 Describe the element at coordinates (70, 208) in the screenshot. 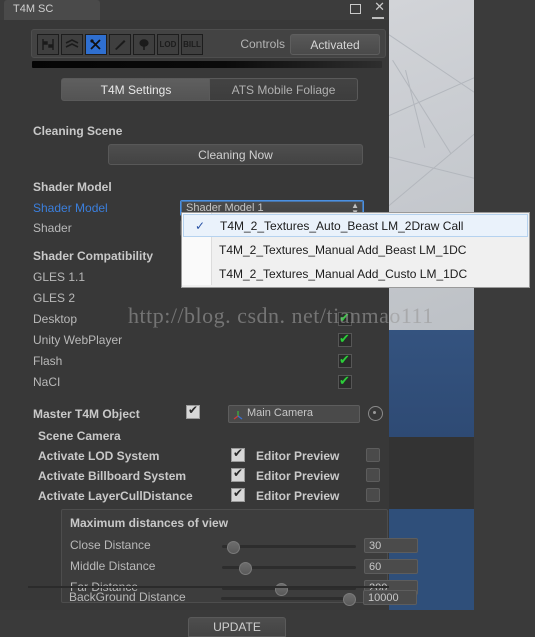

I see `shader-model-label: Shader Model` at that location.